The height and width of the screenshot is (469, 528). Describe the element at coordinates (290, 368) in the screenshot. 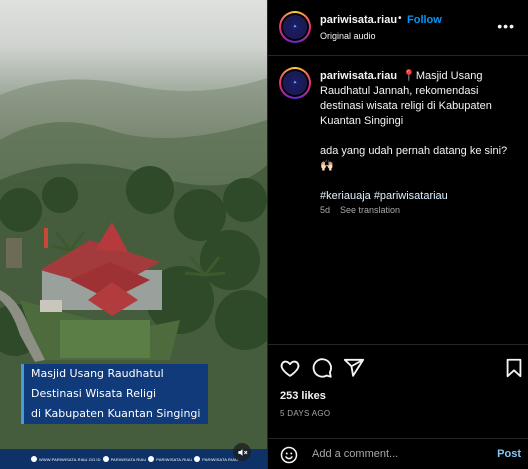

I see `heart-icon` at that location.